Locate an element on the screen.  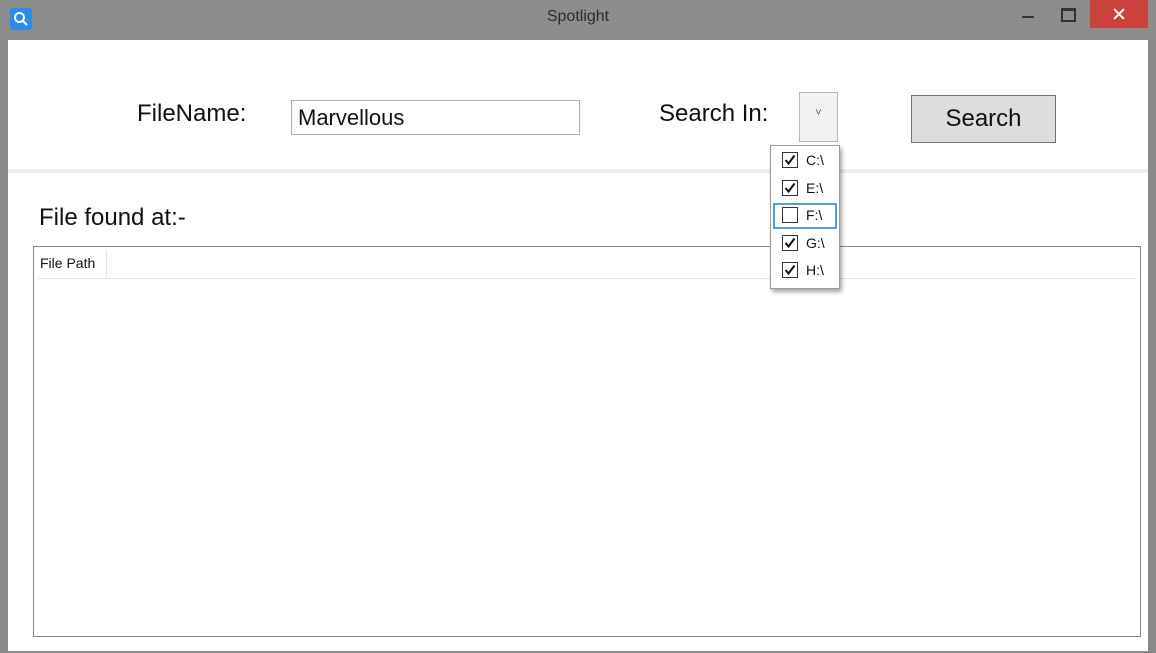
filename-label: FileName: is located at coordinates (192, 113).